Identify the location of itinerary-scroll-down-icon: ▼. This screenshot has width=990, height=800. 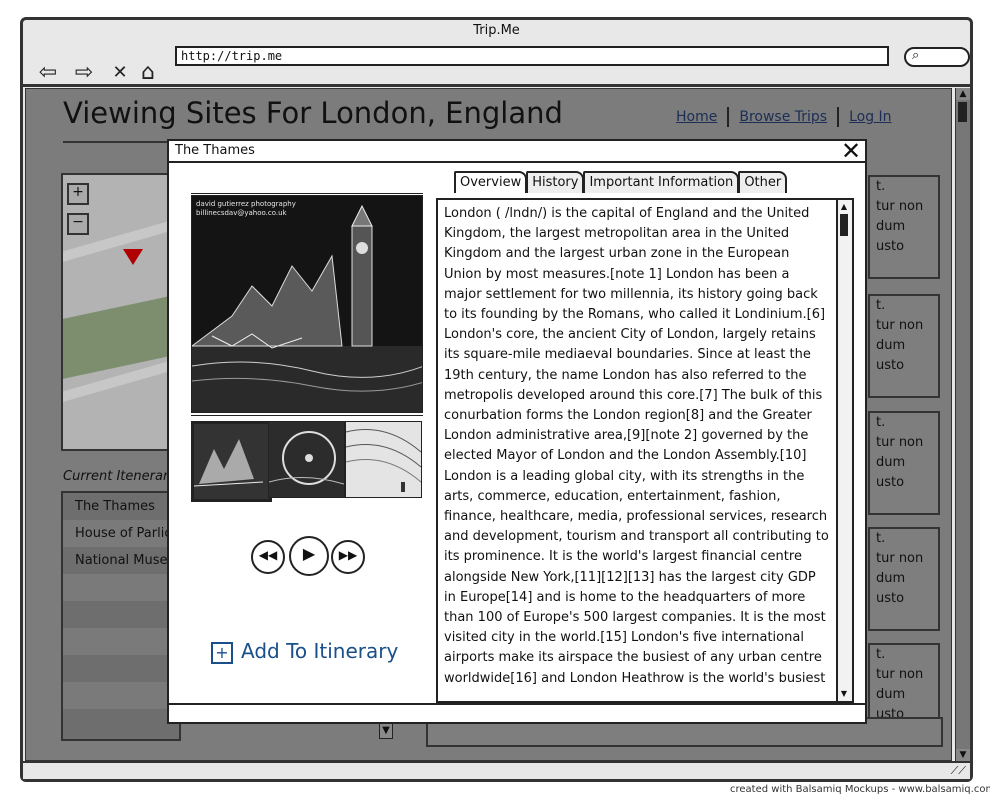
(386, 731).